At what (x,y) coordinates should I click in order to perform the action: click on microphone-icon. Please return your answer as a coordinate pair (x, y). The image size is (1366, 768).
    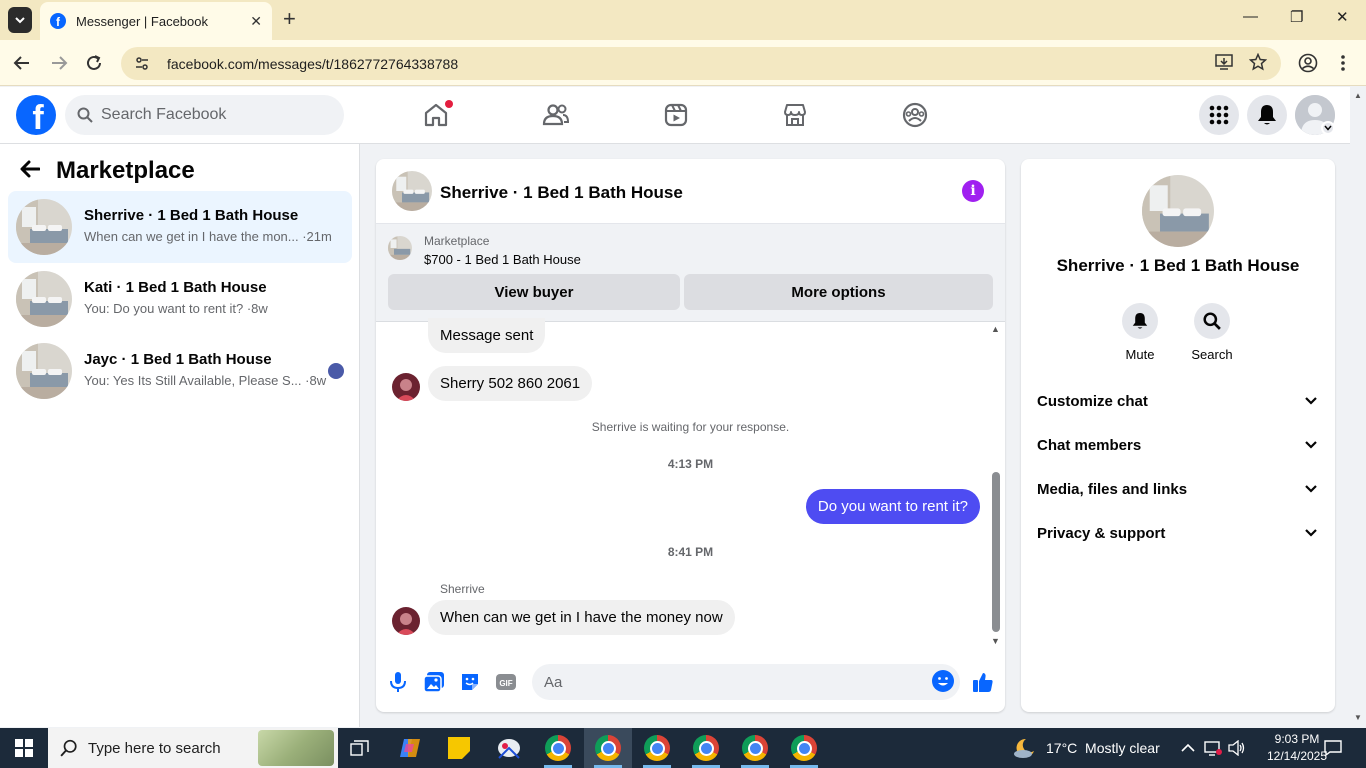
    Looking at the image, I should click on (398, 682).